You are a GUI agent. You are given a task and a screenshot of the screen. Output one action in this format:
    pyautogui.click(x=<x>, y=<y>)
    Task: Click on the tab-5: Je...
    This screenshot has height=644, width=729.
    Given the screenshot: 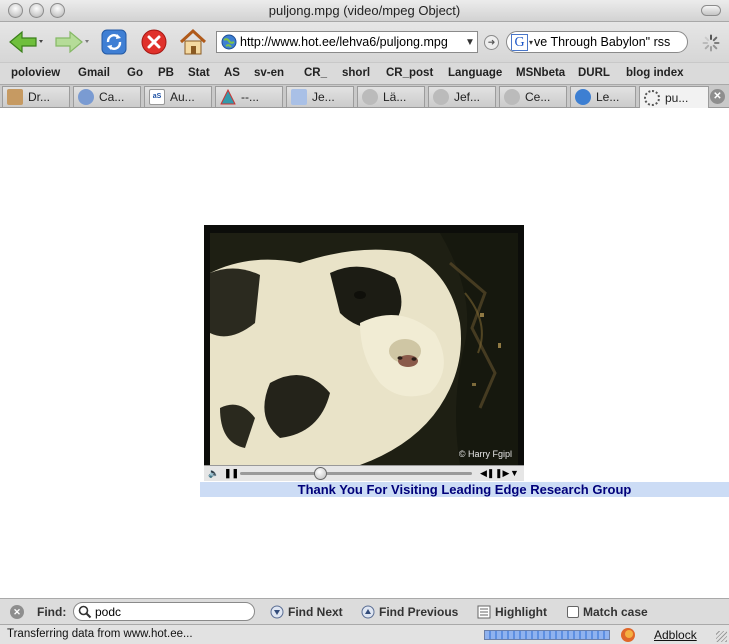 What is the action you would take?
    pyautogui.click(x=320, y=96)
    